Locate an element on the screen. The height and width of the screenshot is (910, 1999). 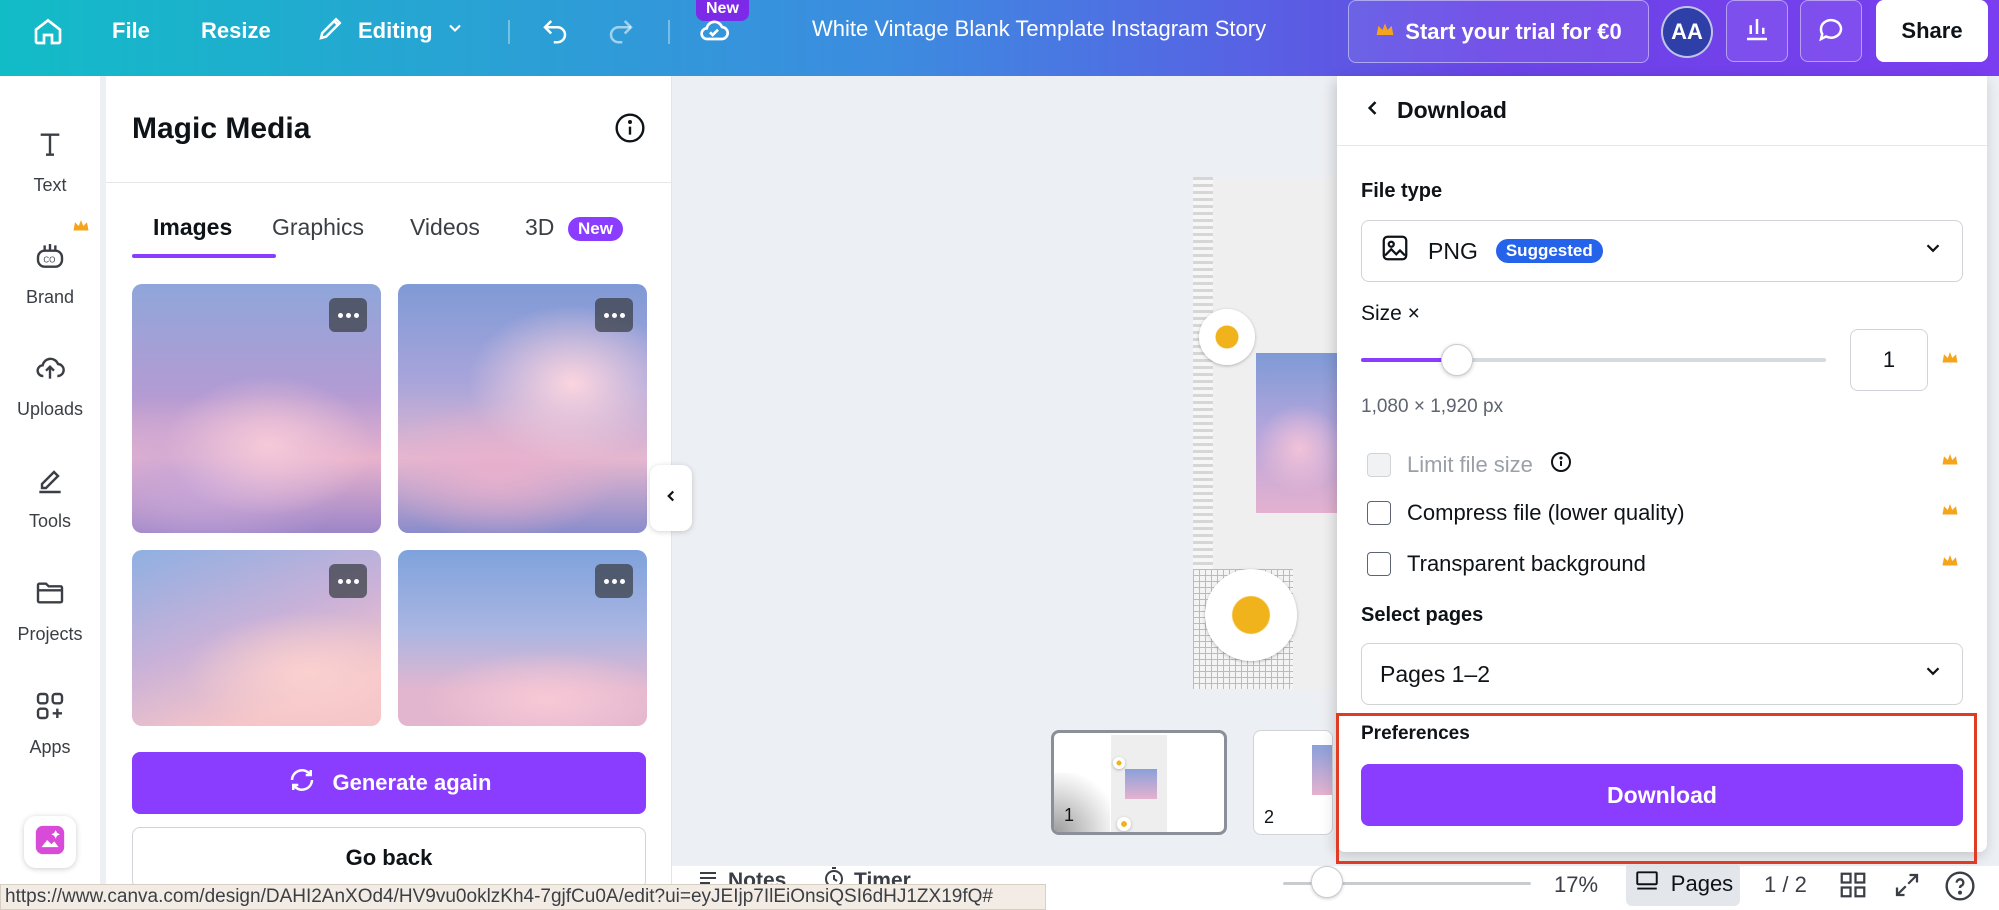
rail-item-projects: Projects is located at coordinates (50, 611).